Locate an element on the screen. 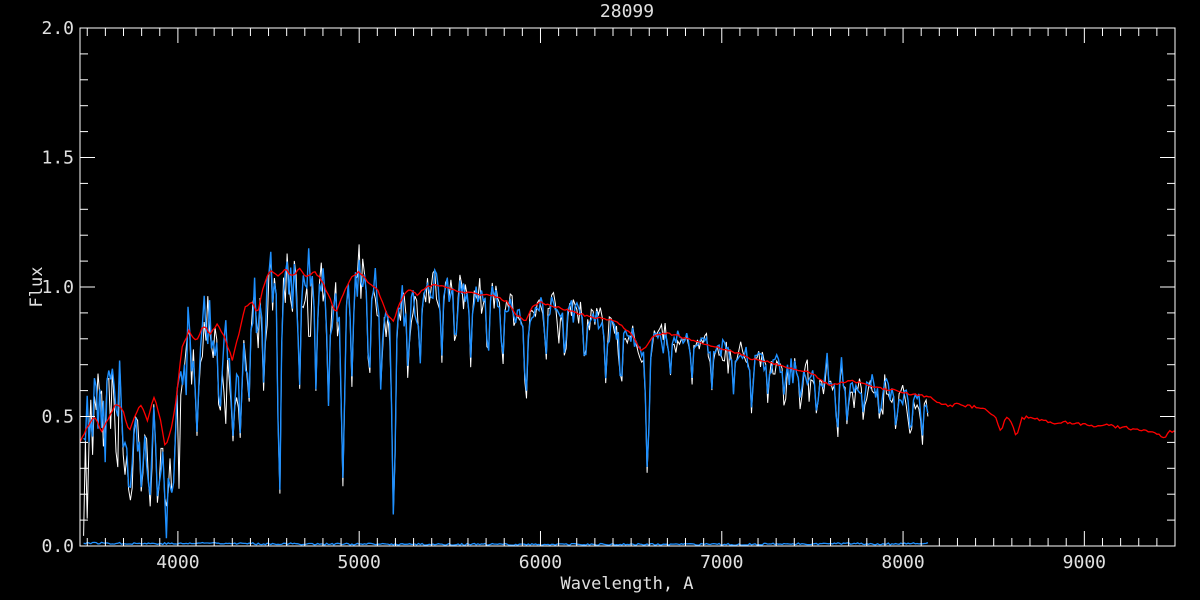 The image size is (1200, 600). x-tick-label: 4000 is located at coordinates (177, 562).